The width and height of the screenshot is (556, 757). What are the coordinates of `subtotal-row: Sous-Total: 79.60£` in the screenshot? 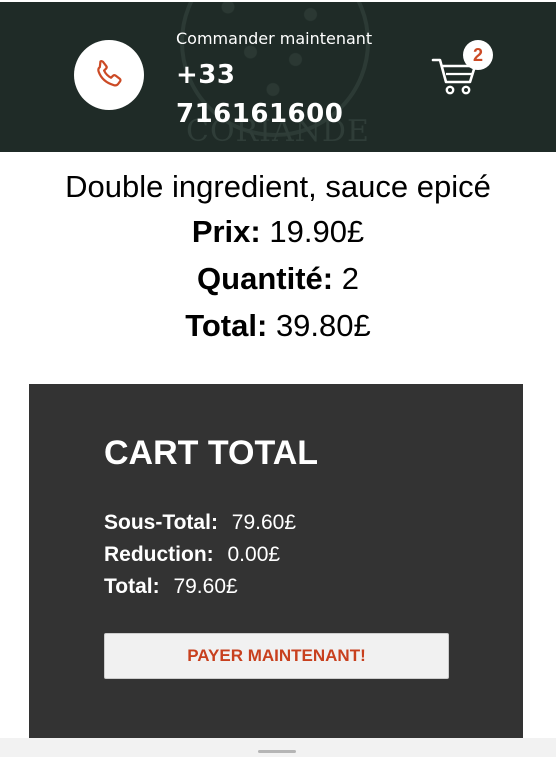 It's located at (200, 523).